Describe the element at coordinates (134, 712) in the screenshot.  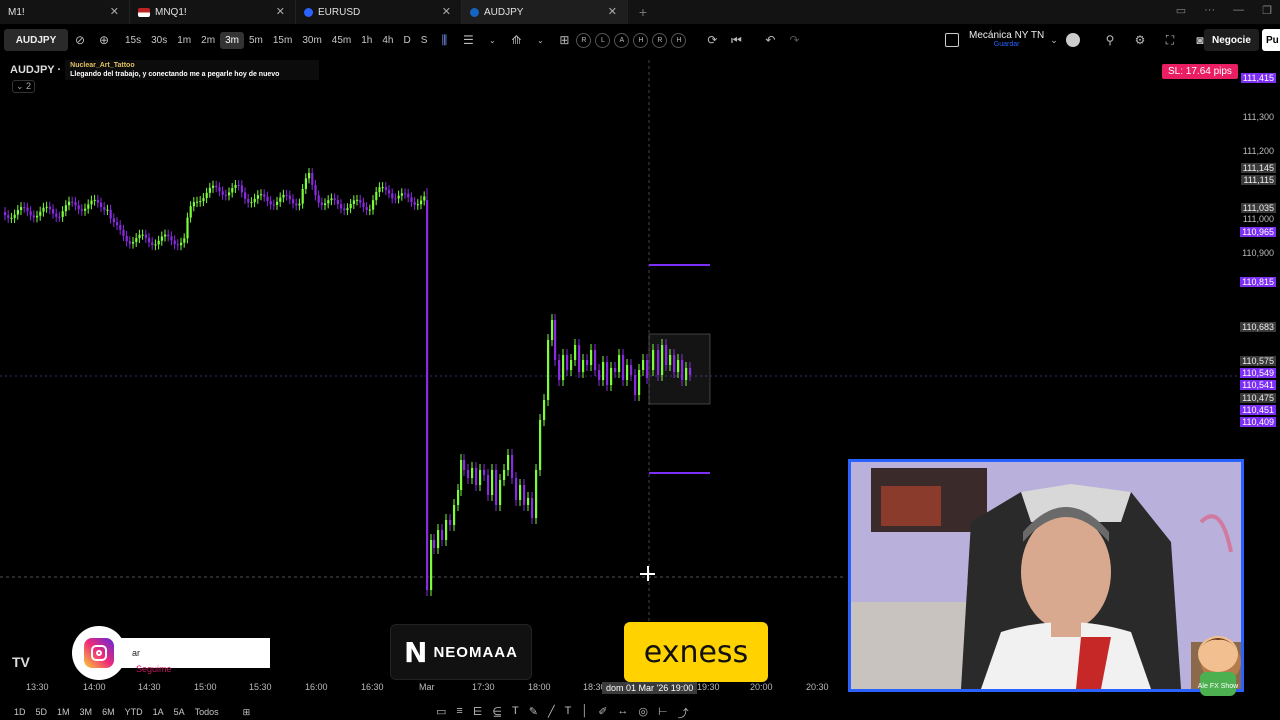
I see `range-ytd: YTD` at that location.